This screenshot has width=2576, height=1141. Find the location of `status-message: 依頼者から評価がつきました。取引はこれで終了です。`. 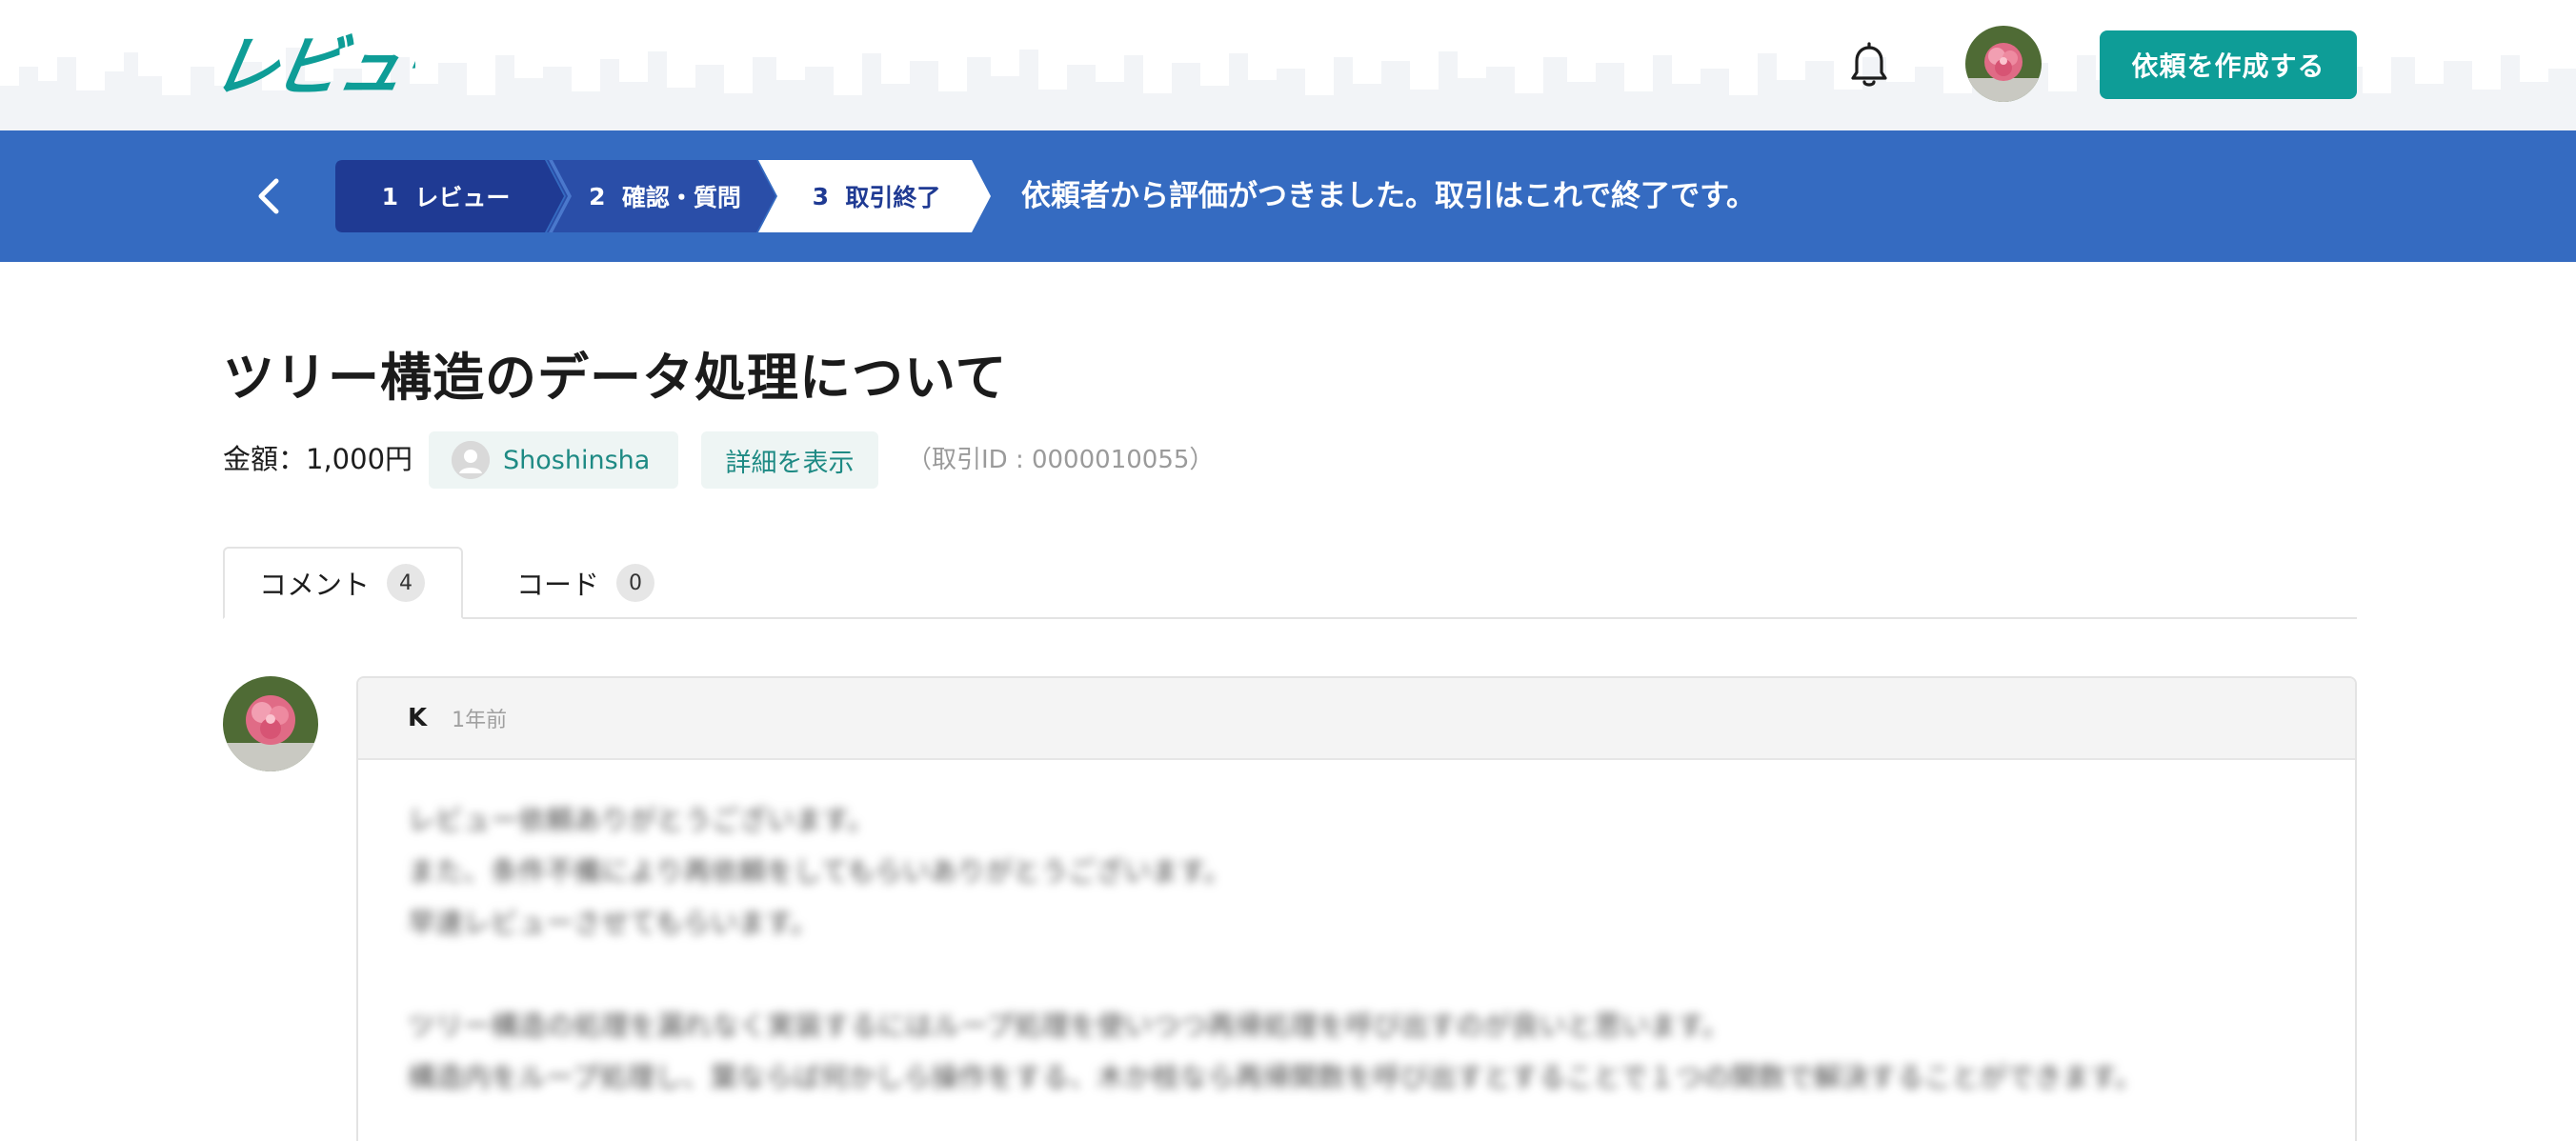

status-message: 依頼者から評価がつきました。取引はこれで終了です。 is located at coordinates (1388, 196).